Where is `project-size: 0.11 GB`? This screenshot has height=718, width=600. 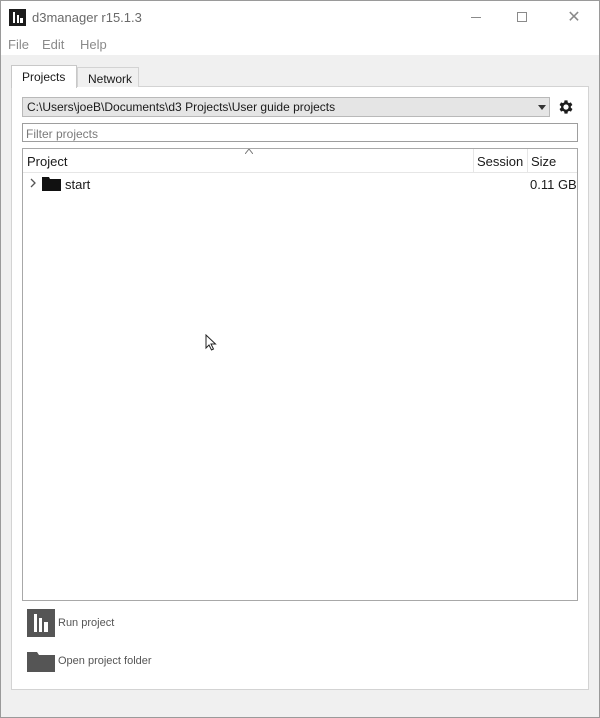
project-size: 0.11 GB is located at coordinates (553, 184).